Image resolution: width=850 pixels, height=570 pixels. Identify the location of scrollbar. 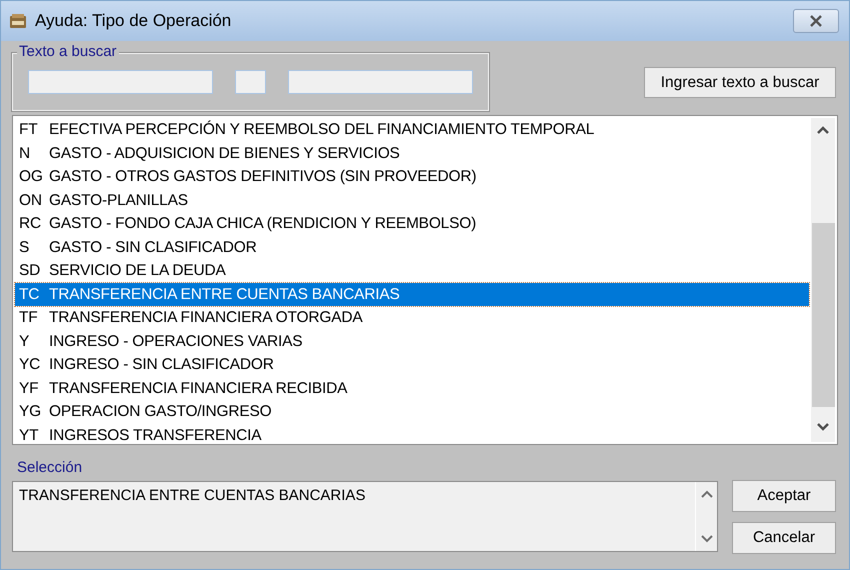
(823, 280).